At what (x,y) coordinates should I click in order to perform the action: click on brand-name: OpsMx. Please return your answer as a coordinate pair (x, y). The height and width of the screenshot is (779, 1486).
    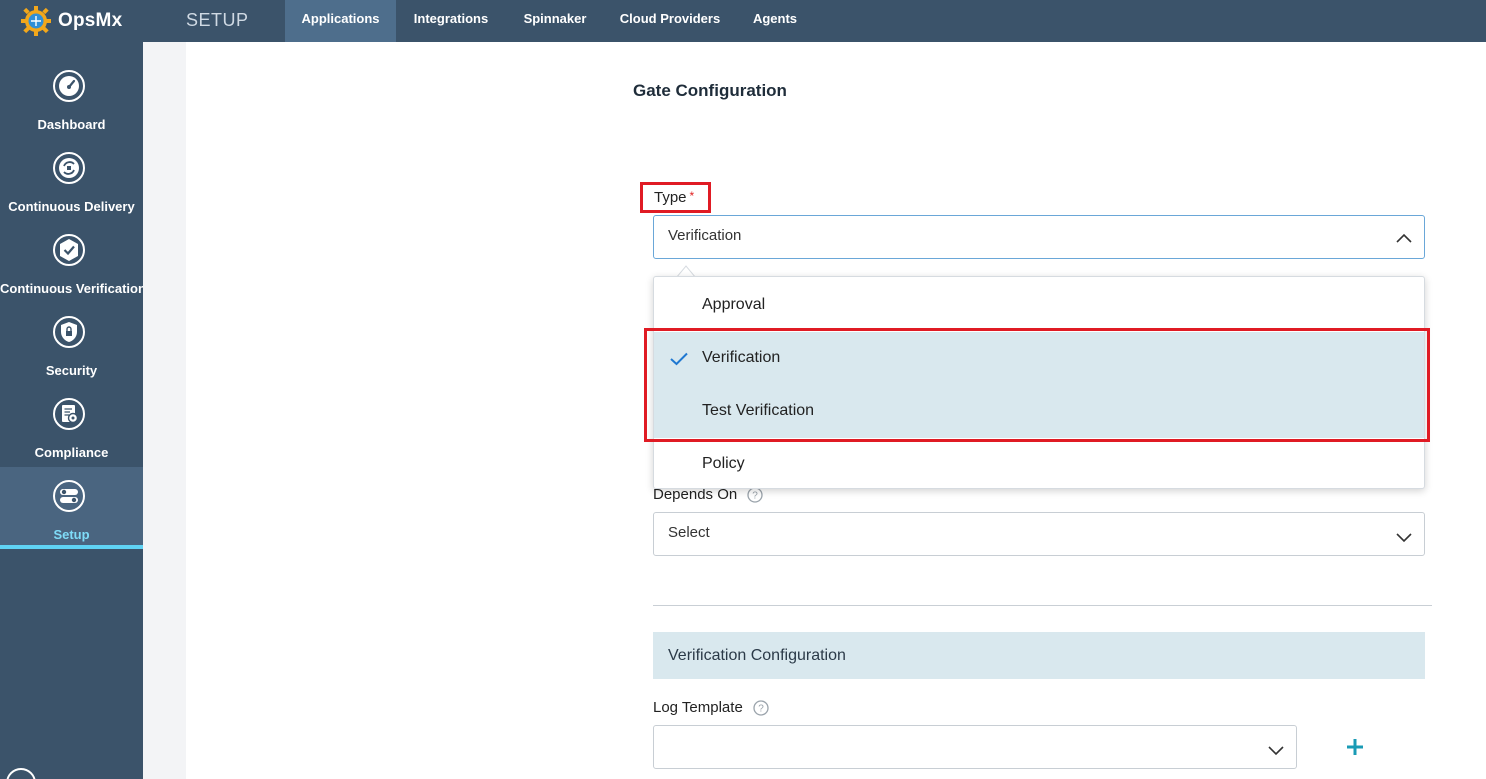
    Looking at the image, I should click on (90, 20).